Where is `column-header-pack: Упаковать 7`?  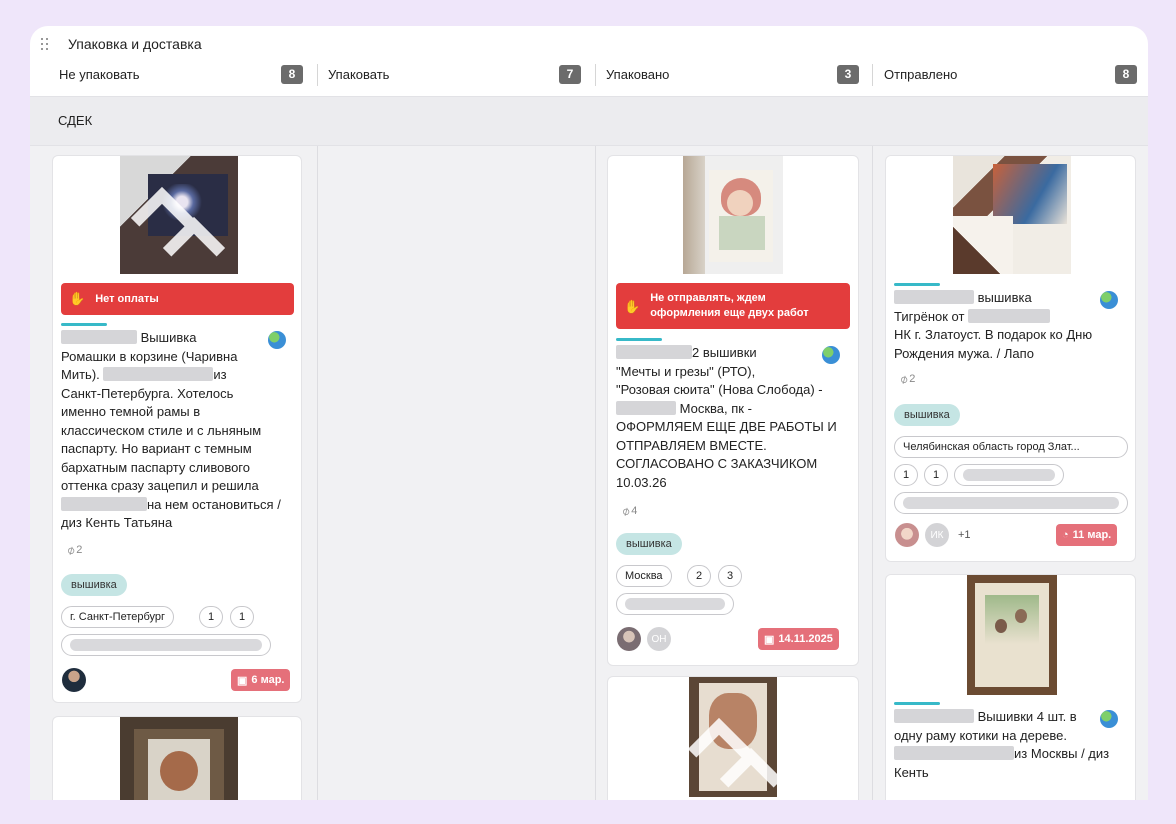 column-header-pack: Упаковать 7 is located at coordinates (454, 74).